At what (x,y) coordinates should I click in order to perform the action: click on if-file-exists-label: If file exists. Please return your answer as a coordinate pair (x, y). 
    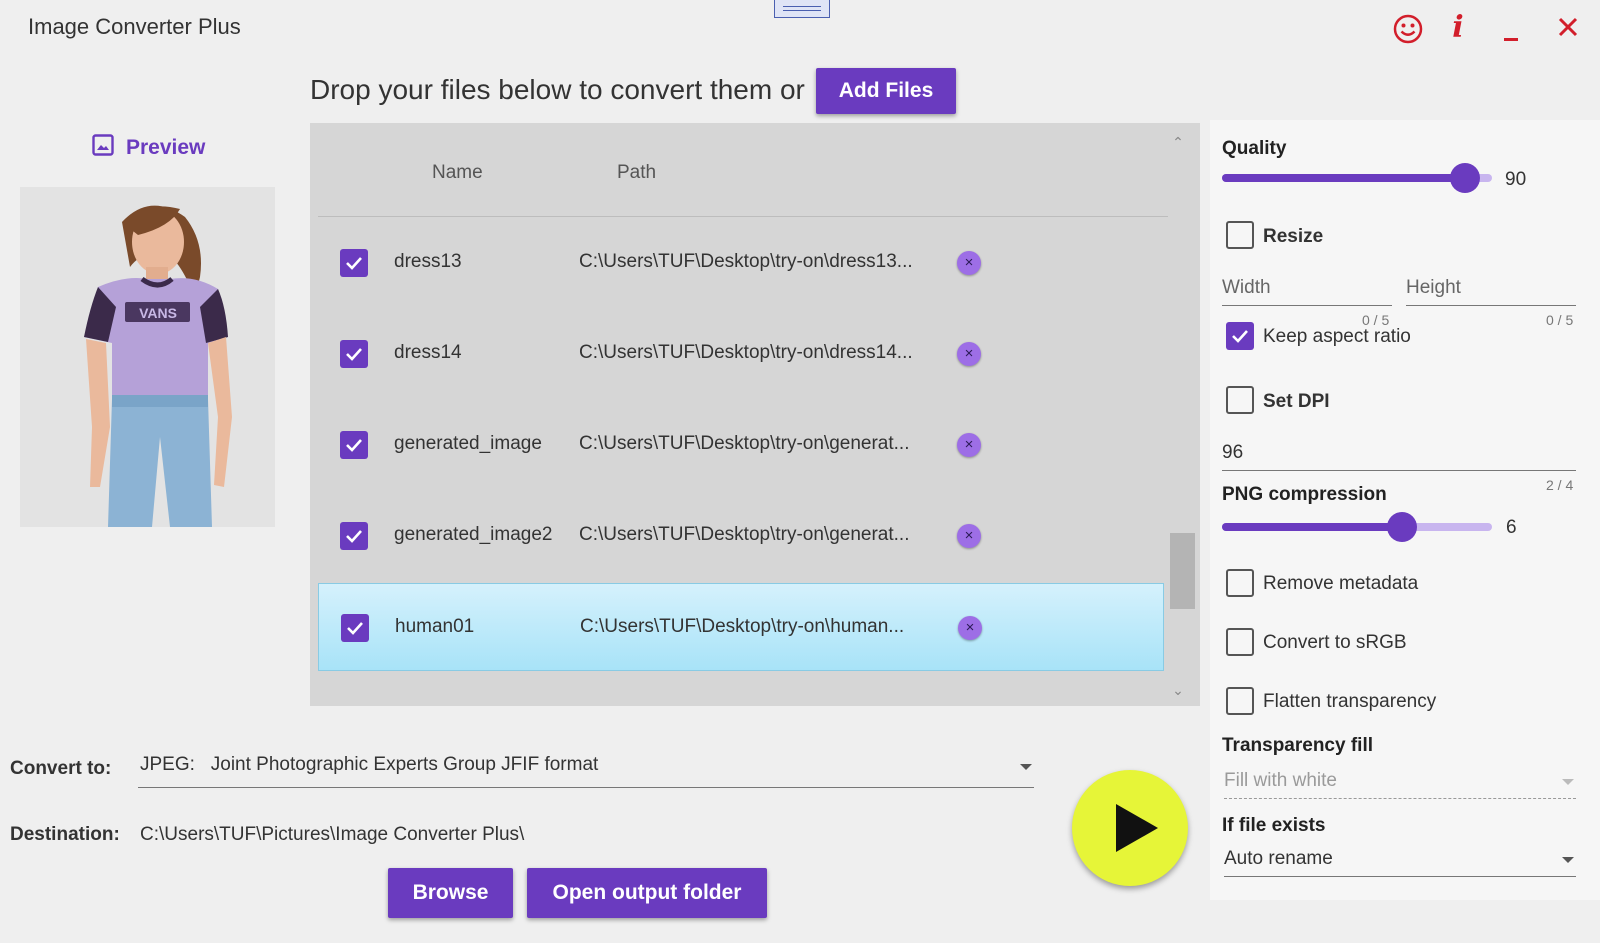
    Looking at the image, I should click on (1274, 825).